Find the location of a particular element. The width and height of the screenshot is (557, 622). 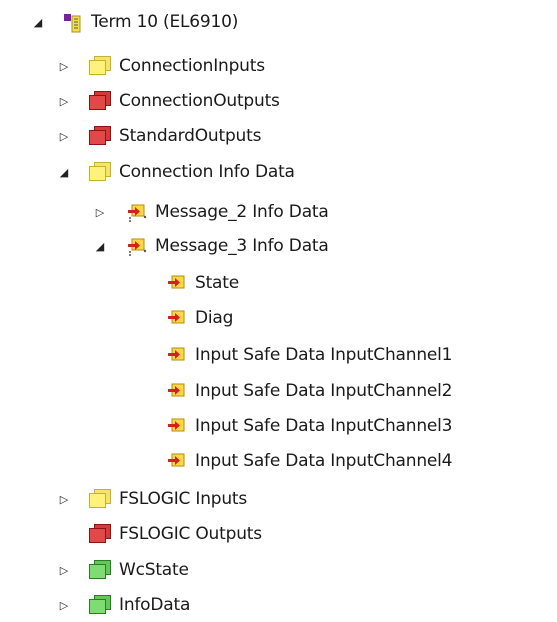

tree-item-term-10: ◢ Term 10 (EL6910) is located at coordinates (134, 22).